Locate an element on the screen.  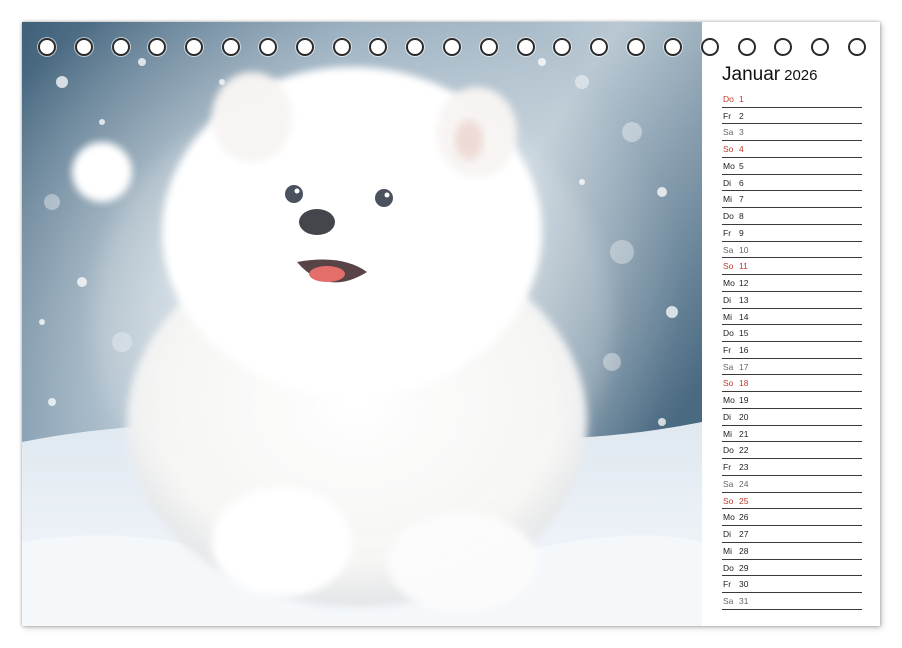
day-number: 25 is located at coordinates (744, 500).